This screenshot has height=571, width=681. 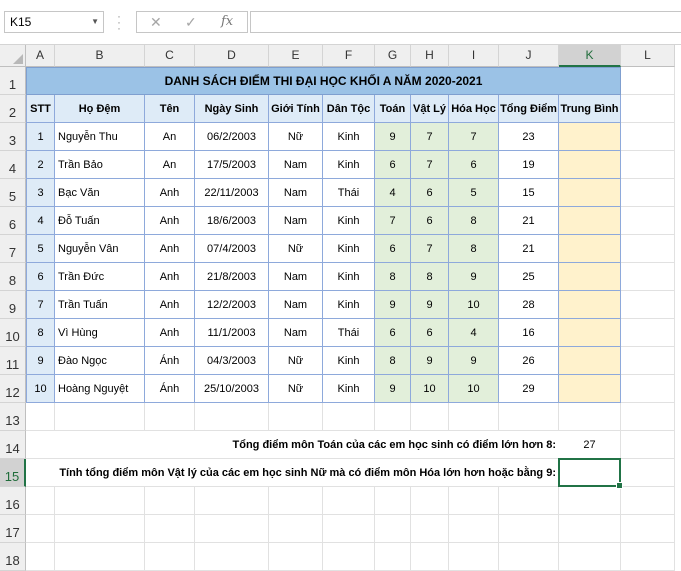 I want to click on table-cell: An, so click(x=170, y=137).